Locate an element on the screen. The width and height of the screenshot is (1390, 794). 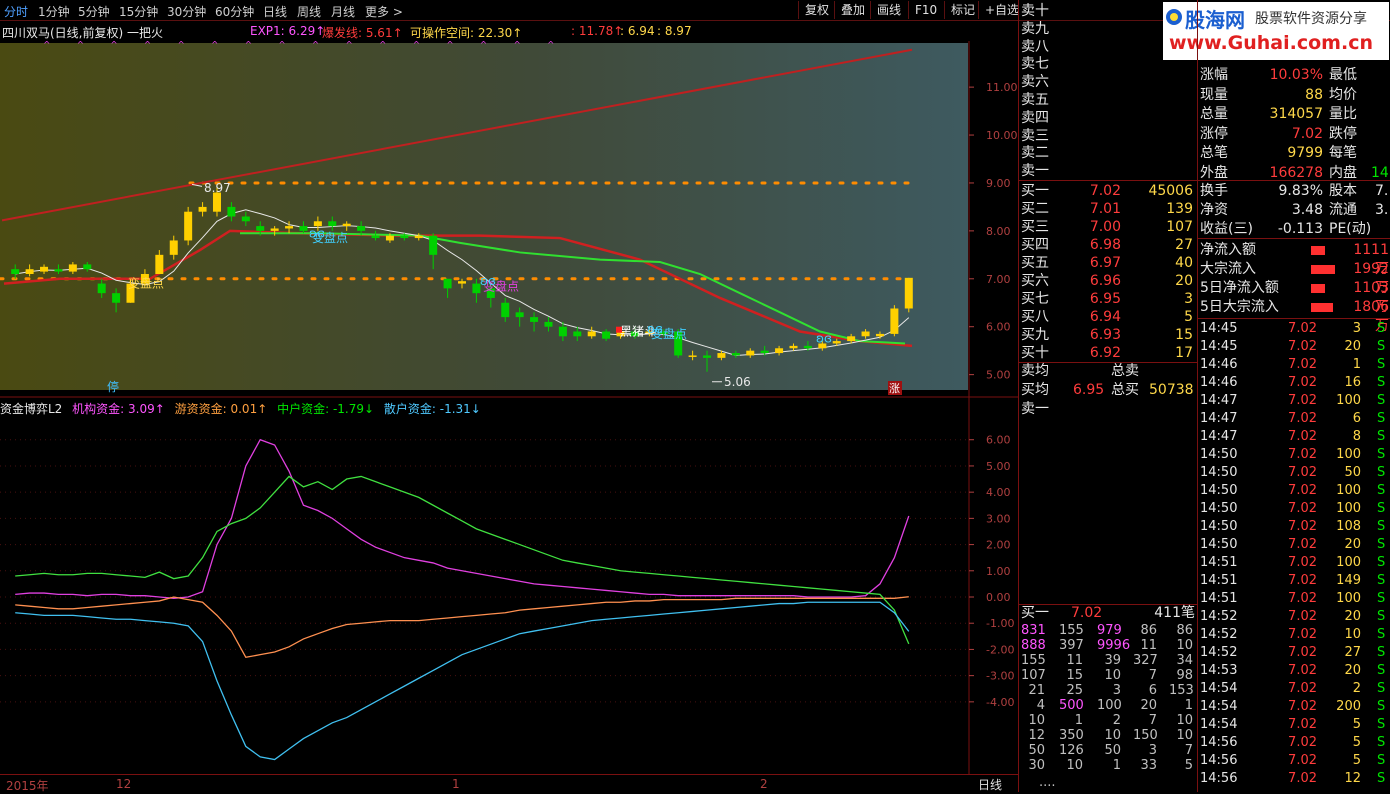
f10-button: F10 is located at coordinates (925, 10).